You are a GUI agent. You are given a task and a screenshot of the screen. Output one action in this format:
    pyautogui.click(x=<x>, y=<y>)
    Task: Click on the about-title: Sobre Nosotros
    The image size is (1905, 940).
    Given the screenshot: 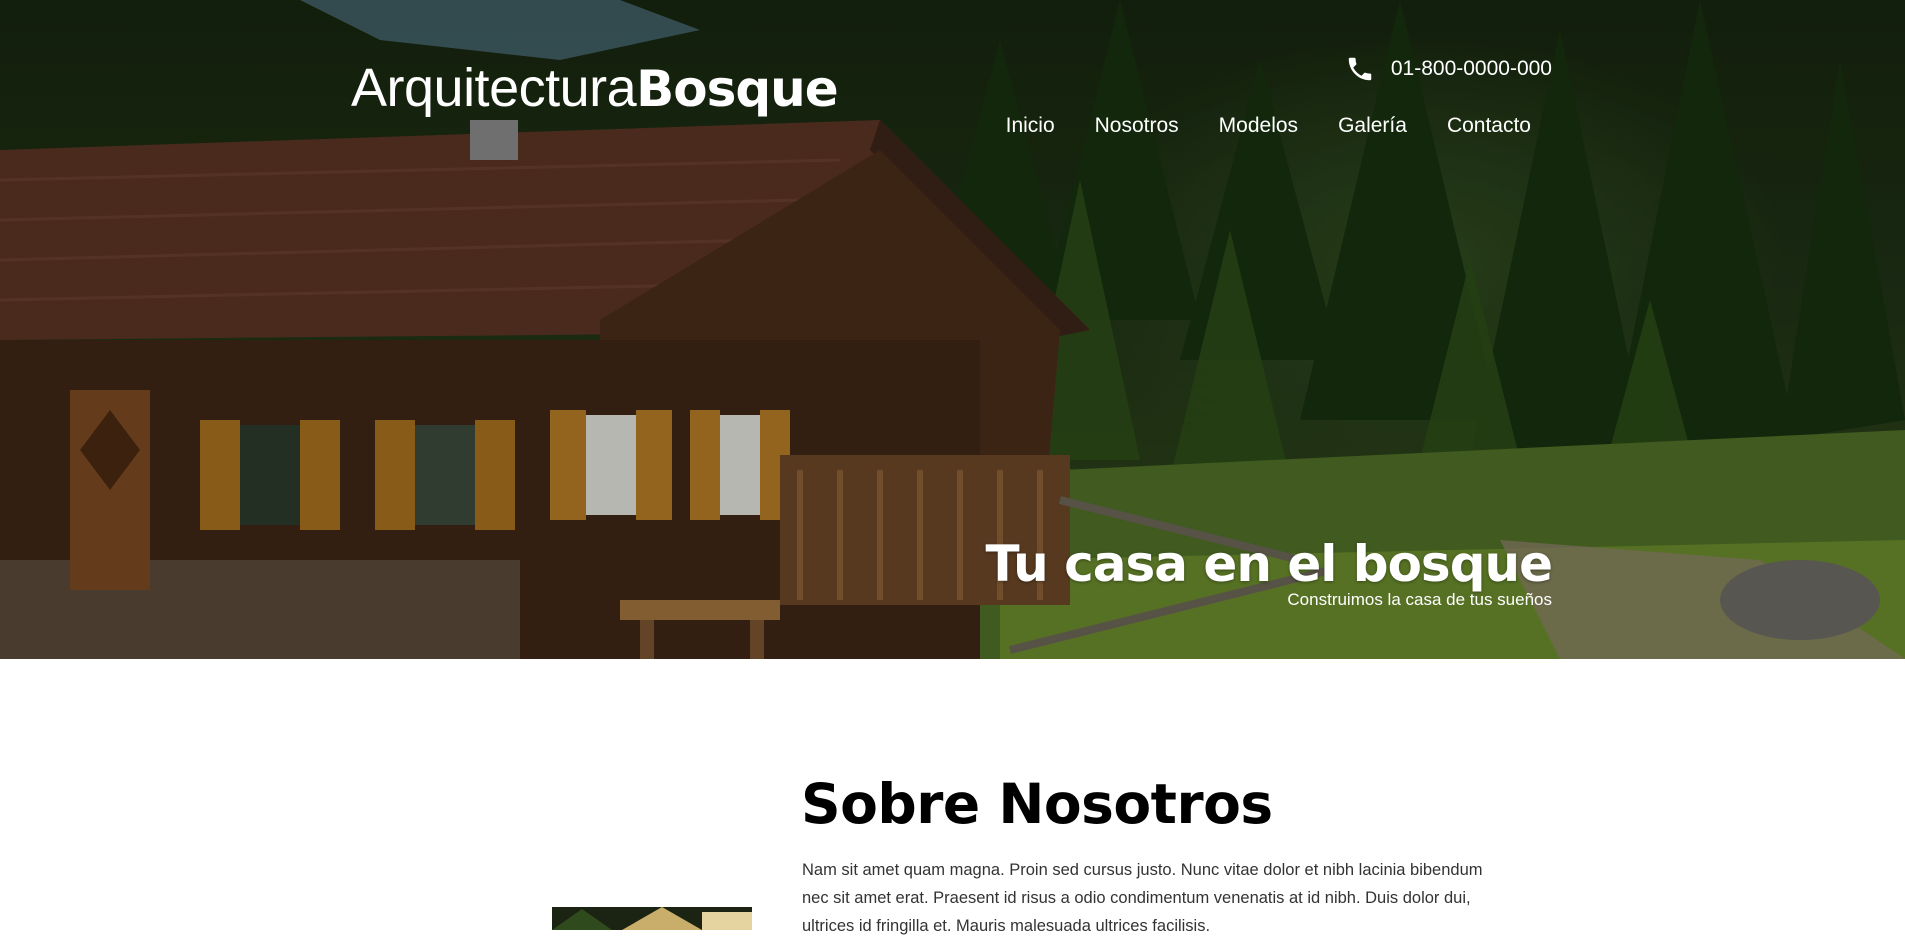 What is the action you would take?
    pyautogui.click(x=1037, y=804)
    